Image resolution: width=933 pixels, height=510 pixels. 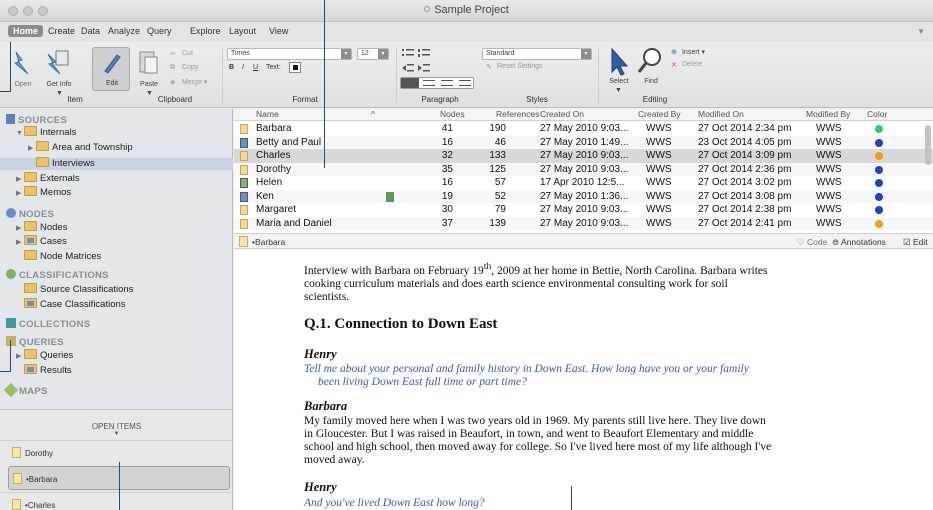 I want to click on open-item-row: Dorothy, so click(x=116, y=452).